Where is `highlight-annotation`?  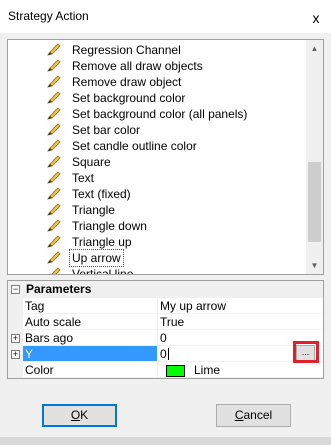
highlight-annotation is located at coordinates (306, 352).